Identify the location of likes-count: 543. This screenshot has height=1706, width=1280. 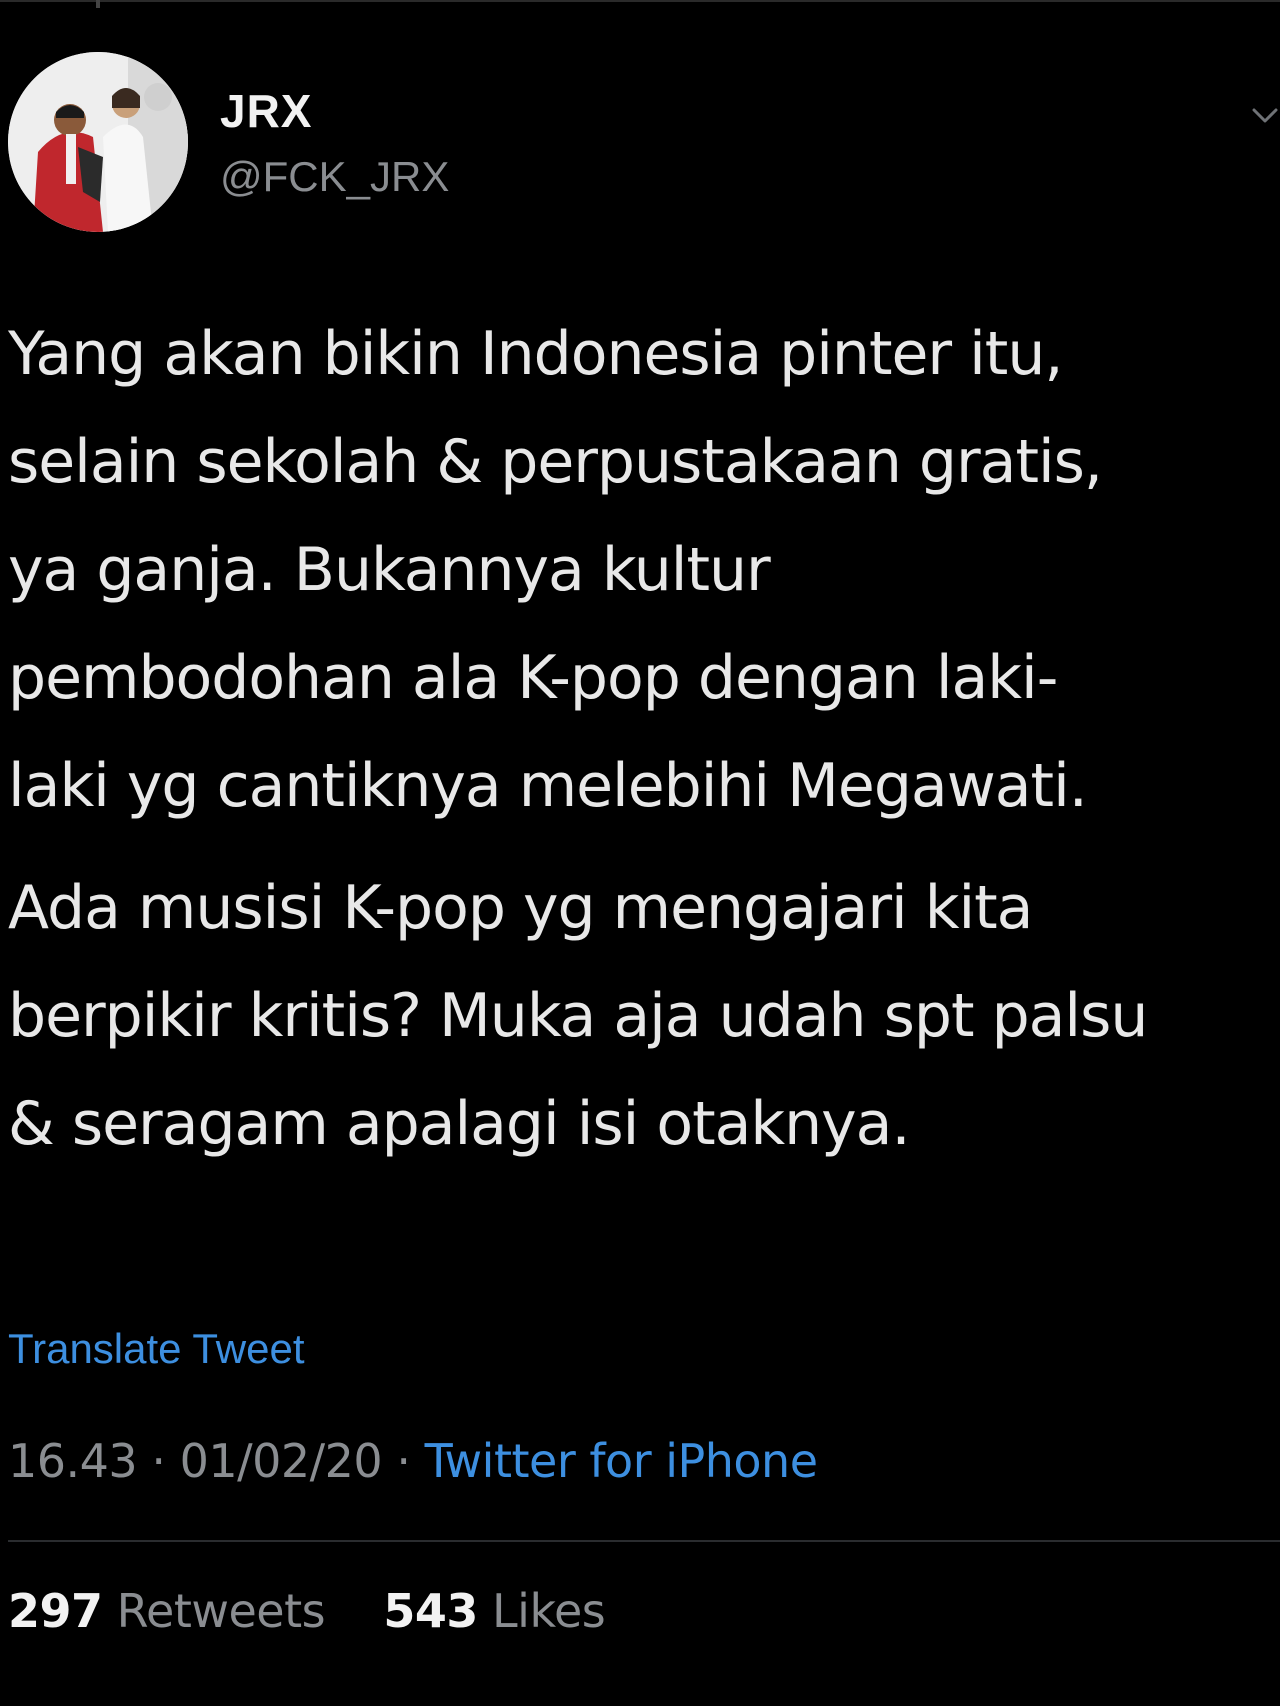
(430, 1611).